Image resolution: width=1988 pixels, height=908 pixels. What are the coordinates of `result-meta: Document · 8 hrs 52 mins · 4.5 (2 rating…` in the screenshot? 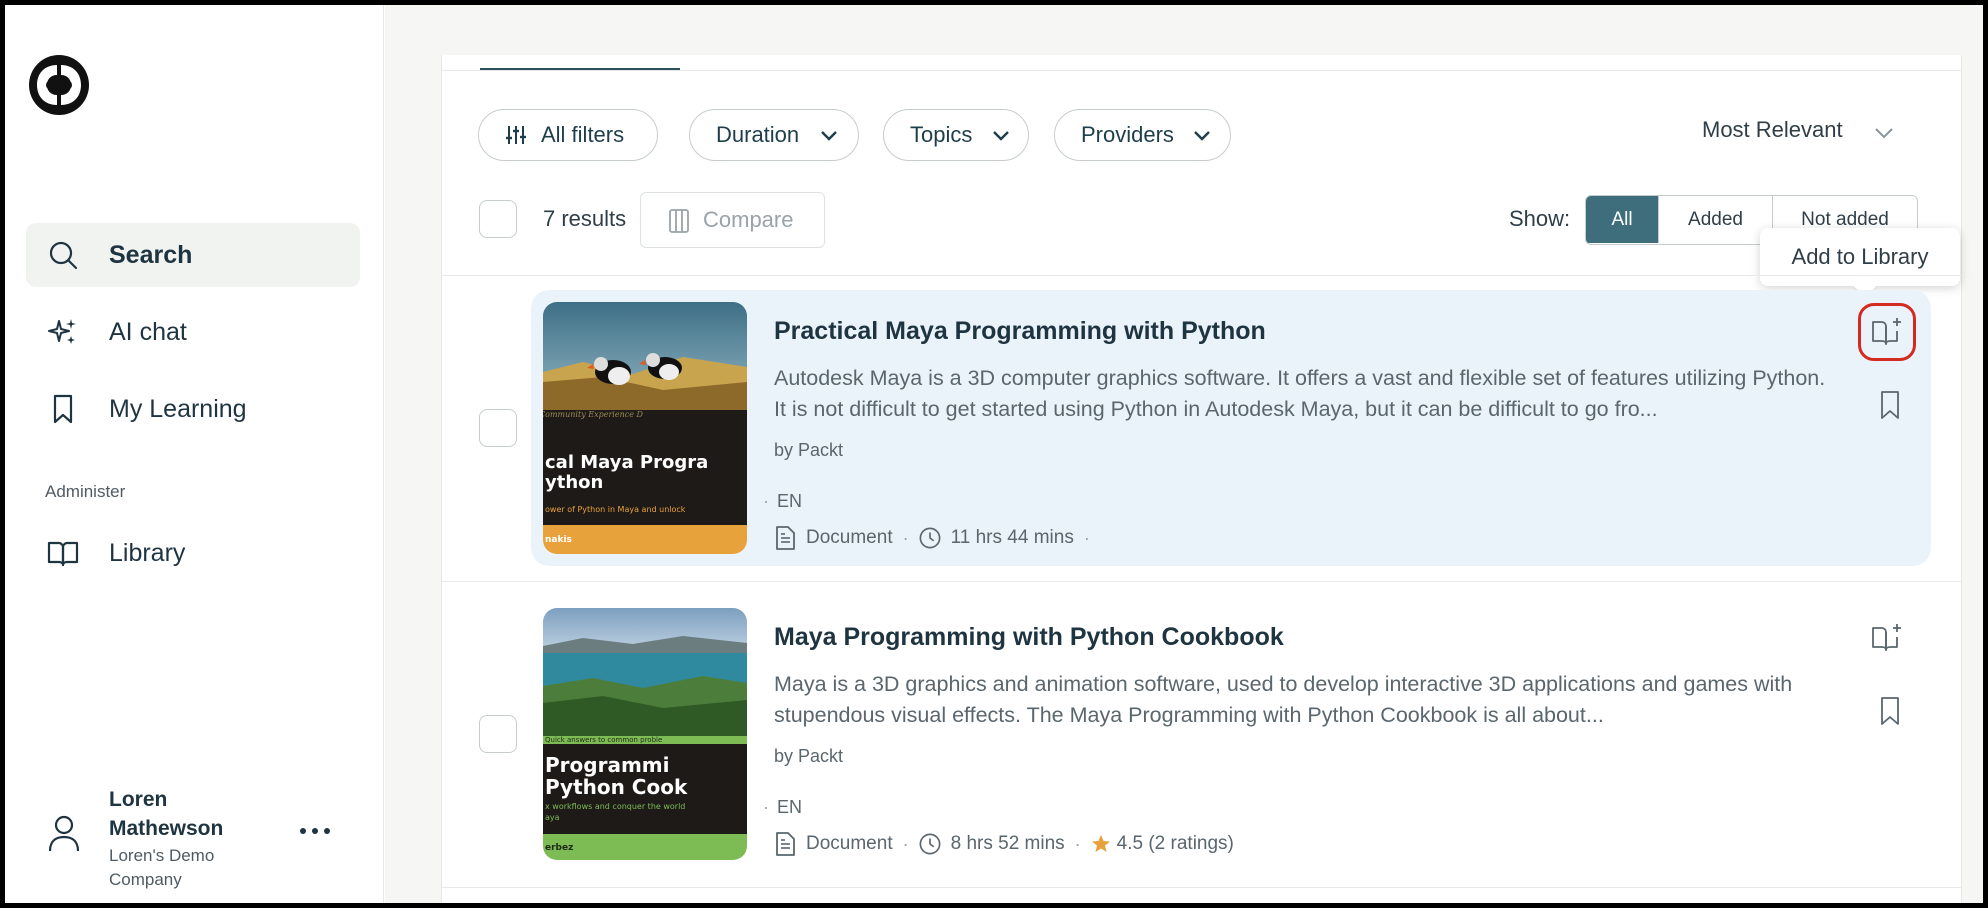 It's located at (1004, 844).